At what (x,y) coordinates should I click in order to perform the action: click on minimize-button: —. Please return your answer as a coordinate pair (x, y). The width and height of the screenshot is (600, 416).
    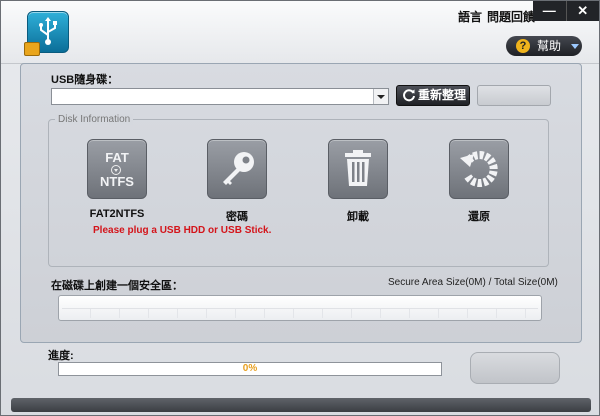
    Looking at the image, I should click on (549, 11).